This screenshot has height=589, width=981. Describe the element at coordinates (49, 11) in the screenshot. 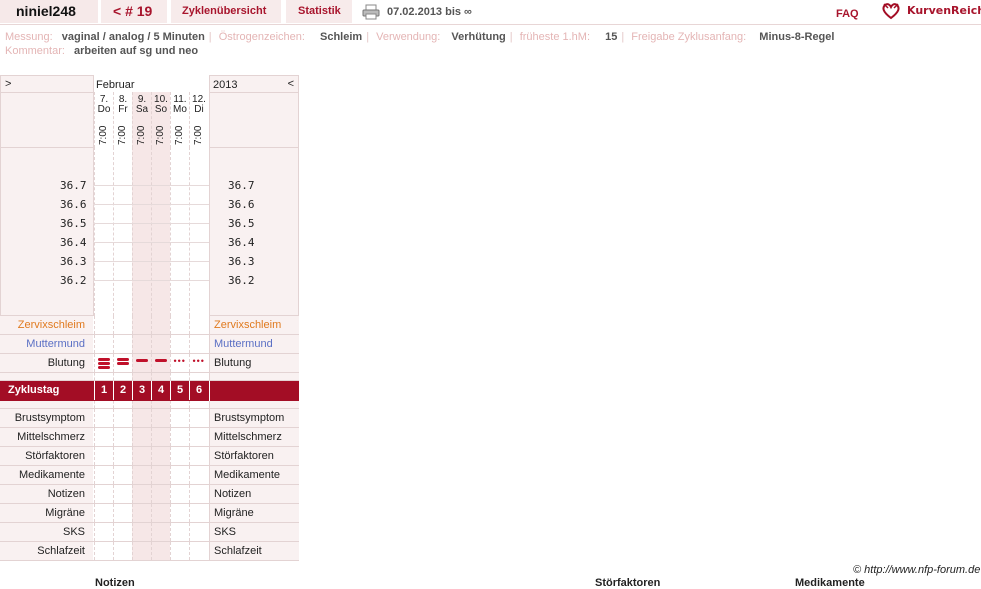

I see `user-name: niniel248` at that location.